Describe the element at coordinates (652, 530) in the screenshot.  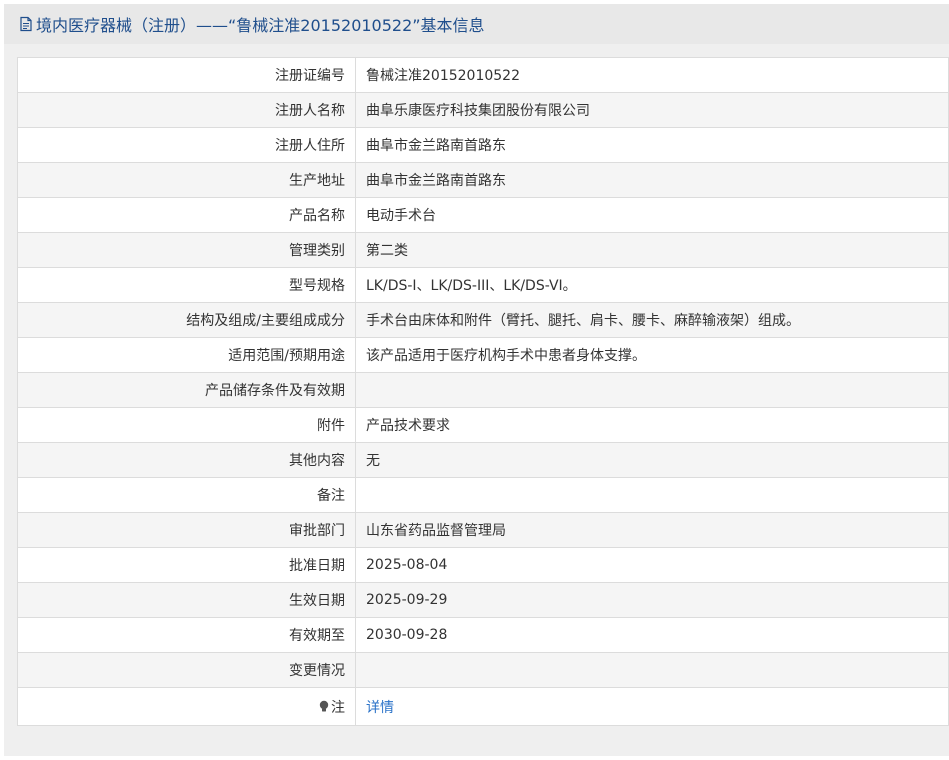
I see `field-value: 山东省药品监督管理局` at that location.